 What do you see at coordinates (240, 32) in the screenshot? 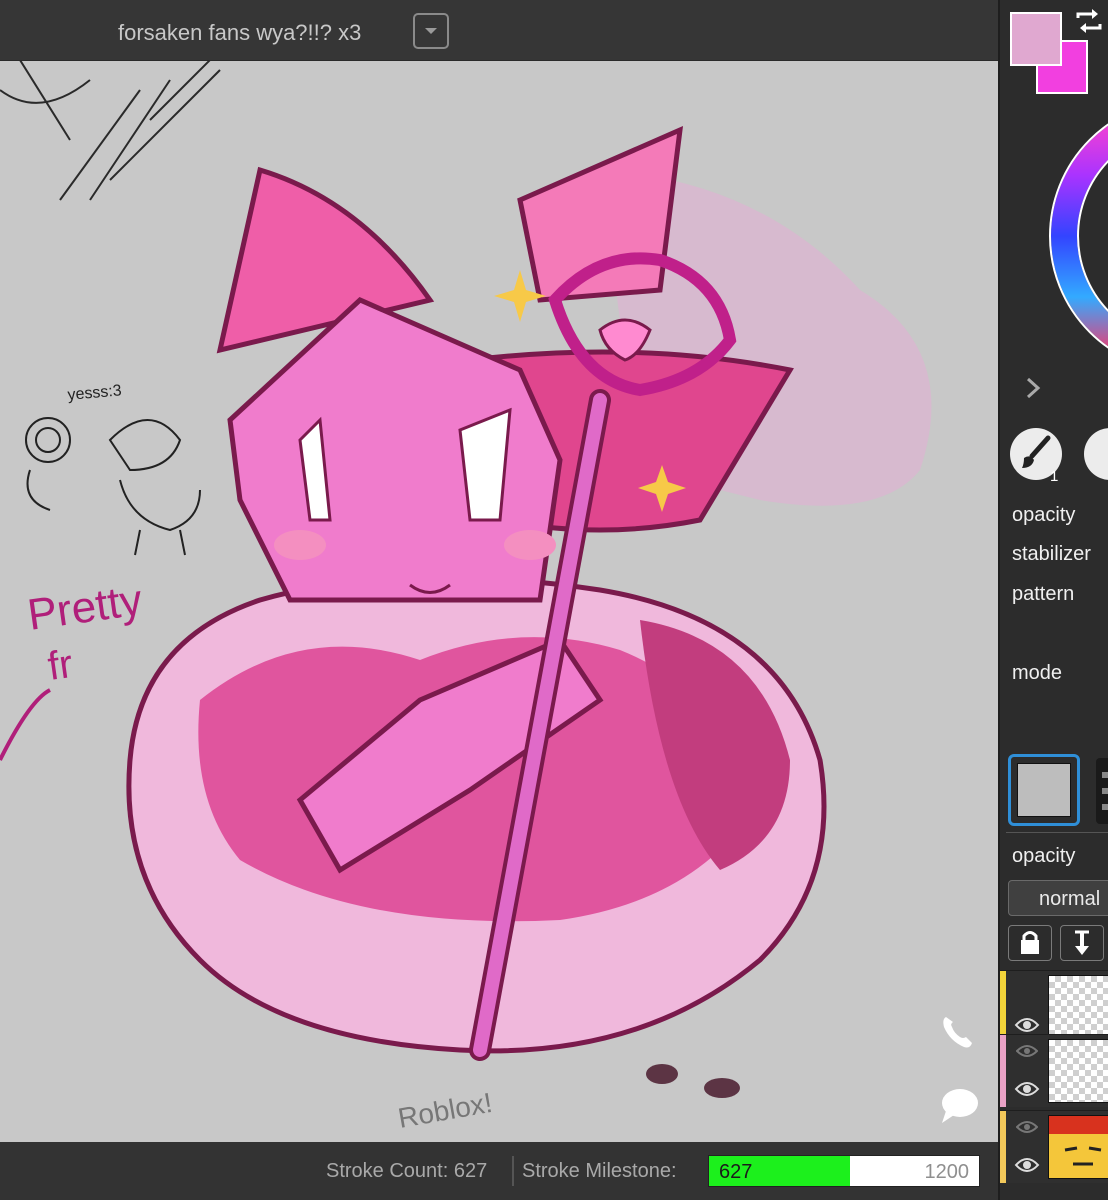
I see `room-title: forsaken fans wya?!!? x3` at bounding box center [240, 32].